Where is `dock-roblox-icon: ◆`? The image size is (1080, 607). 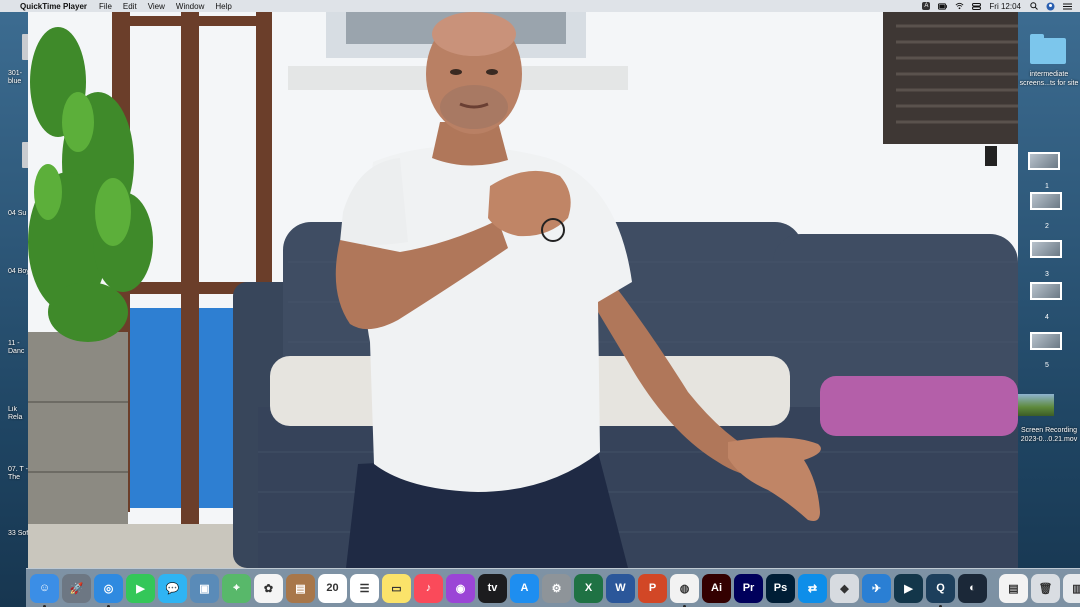
dock-roblox-icon: ◆ is located at coordinates (844, 588).